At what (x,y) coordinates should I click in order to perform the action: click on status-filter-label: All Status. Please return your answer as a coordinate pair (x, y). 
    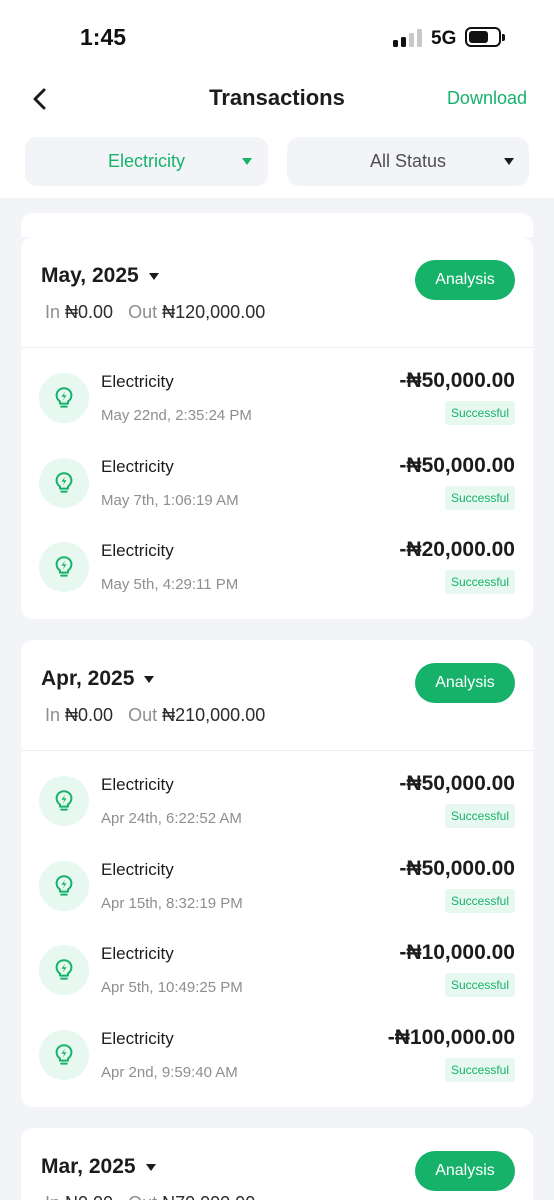
    Looking at the image, I should click on (408, 161).